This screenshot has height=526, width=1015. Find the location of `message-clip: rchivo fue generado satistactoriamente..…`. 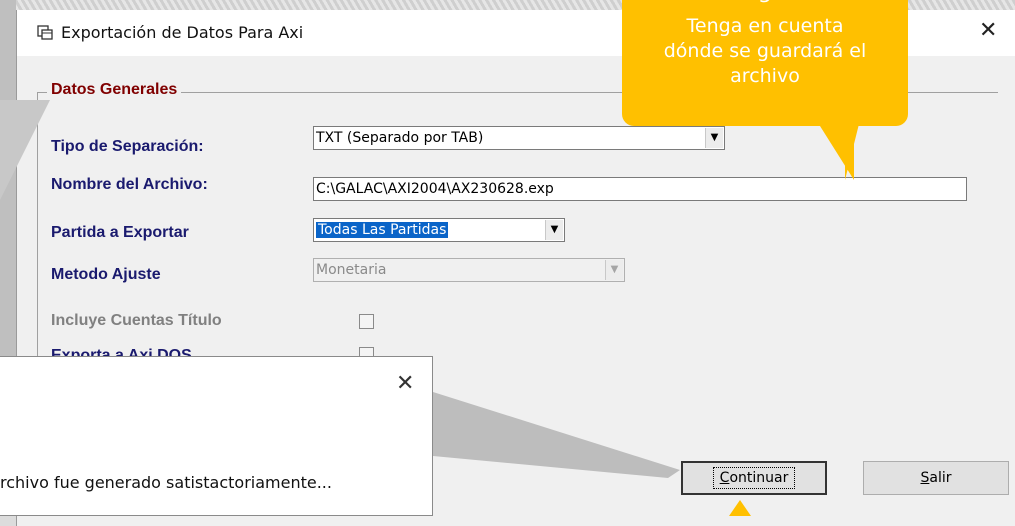

message-clip: rchivo fue generado satistactoriamente..… is located at coordinates (216, 437).